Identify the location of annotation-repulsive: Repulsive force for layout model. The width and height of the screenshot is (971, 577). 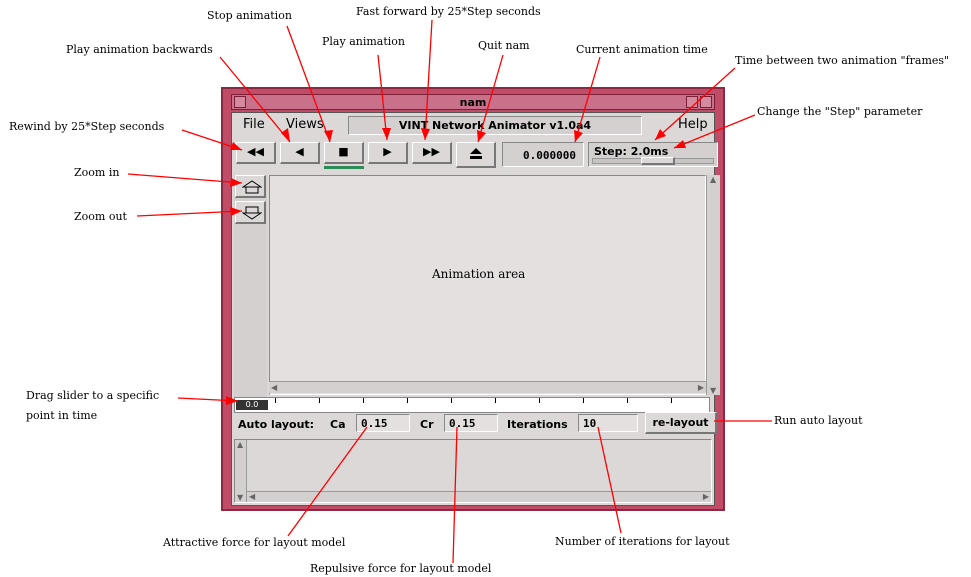
(401, 568).